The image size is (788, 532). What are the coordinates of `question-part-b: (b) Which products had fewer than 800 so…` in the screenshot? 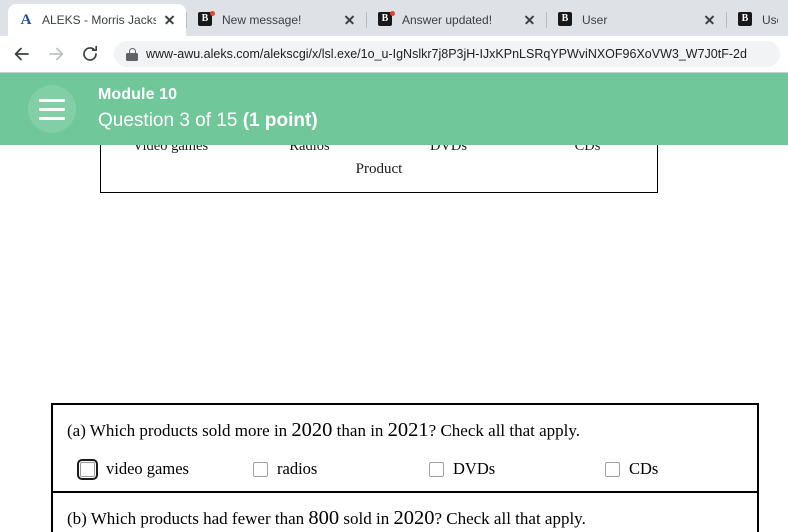 It's located at (405, 511).